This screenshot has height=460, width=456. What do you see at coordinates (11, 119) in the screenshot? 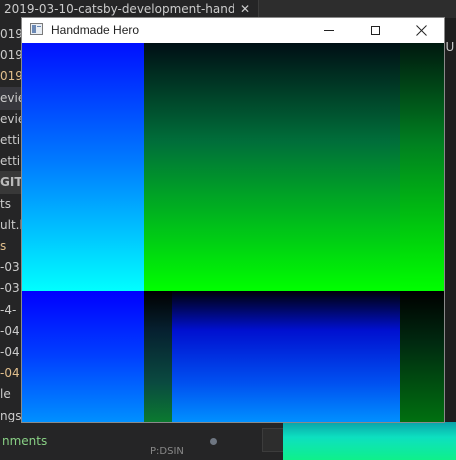
I see `explorer-item: evie` at bounding box center [11, 119].